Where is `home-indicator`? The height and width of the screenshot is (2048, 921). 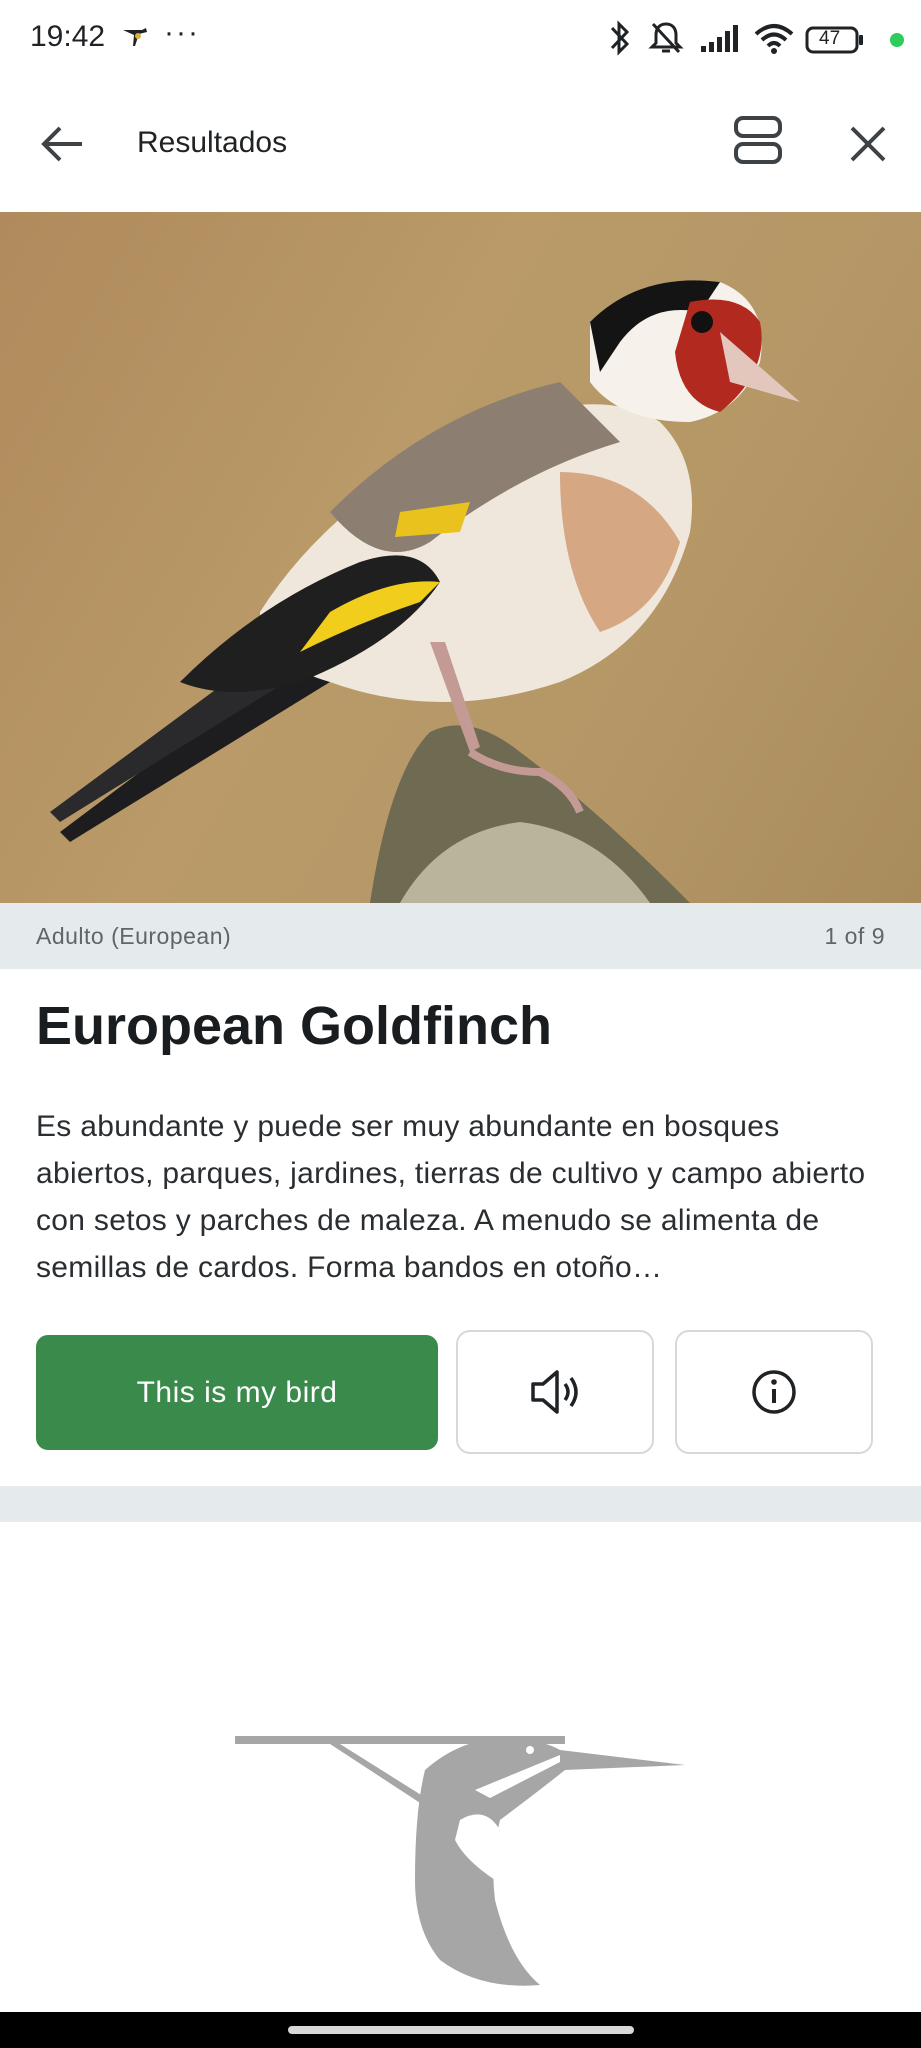 home-indicator is located at coordinates (461, 2030).